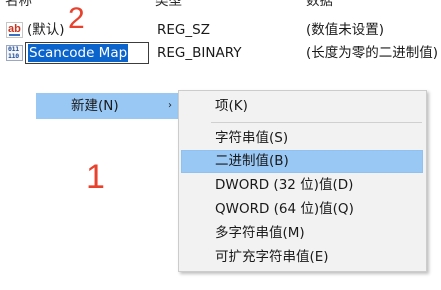  What do you see at coordinates (302, 161) in the screenshot?
I see `submenu-item-binary-value: 二进制值(B)` at bounding box center [302, 161].